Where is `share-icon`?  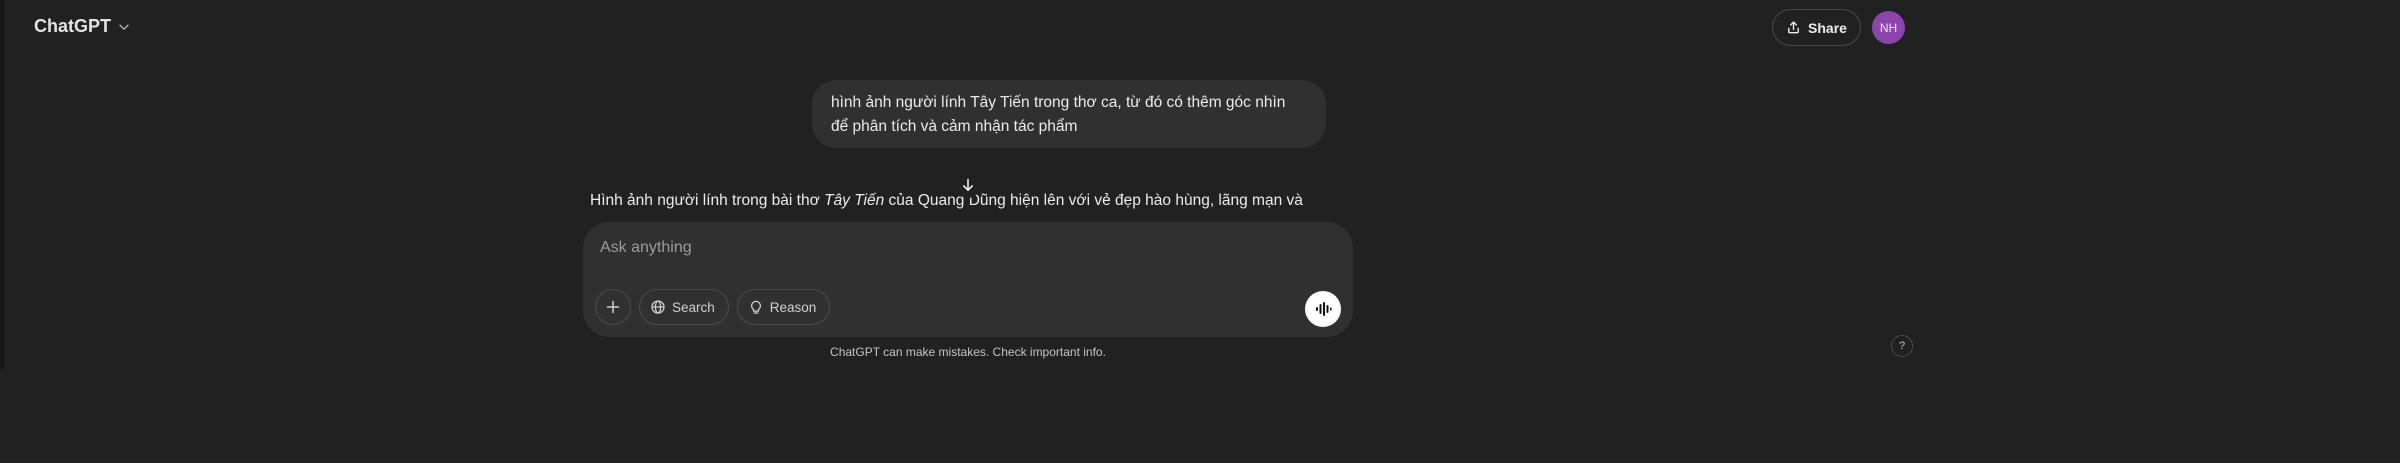
share-icon is located at coordinates (1793, 27).